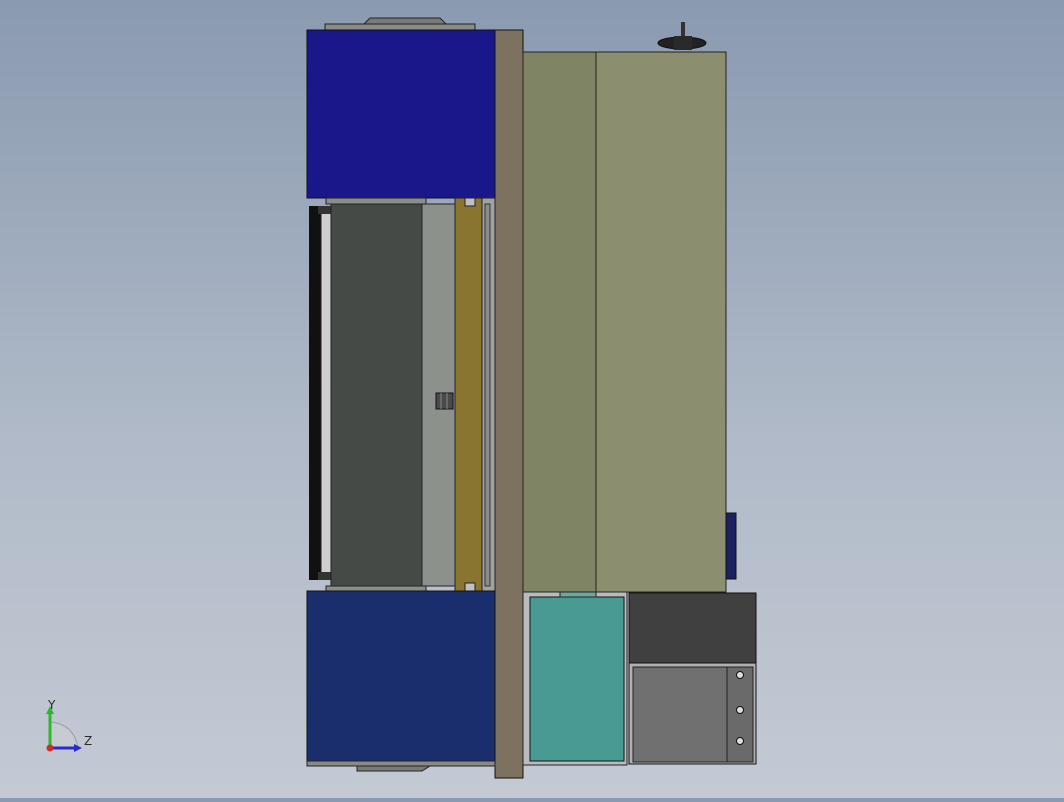 This screenshot has height=802, width=1064. Describe the element at coordinates (578, 594) in the screenshot. I see `teal-top-strip` at that location.